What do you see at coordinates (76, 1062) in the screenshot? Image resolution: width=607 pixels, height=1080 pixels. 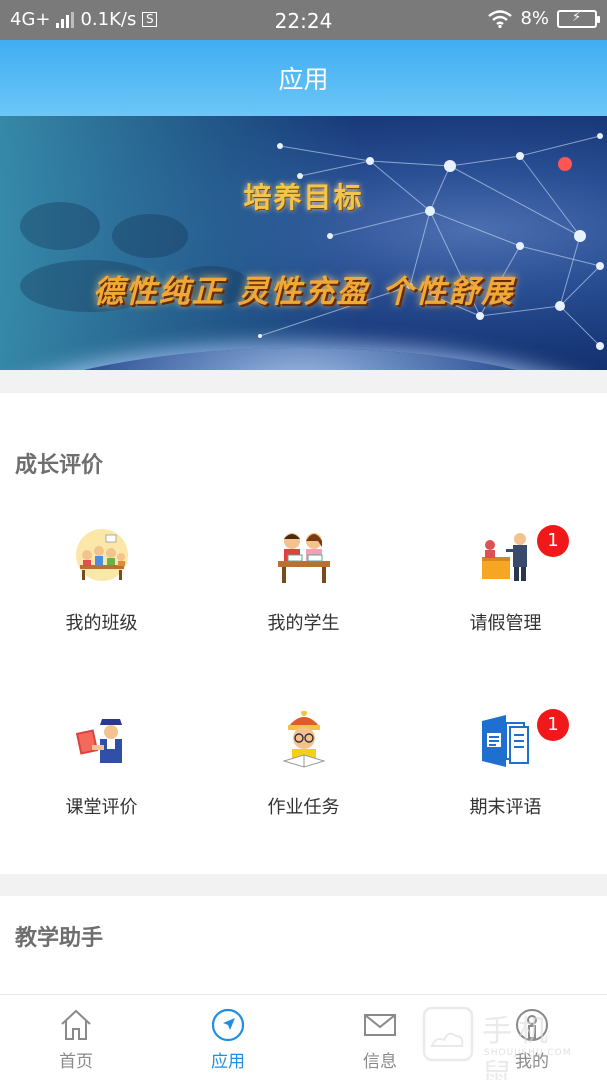 I see `tab-label: 首页` at bounding box center [76, 1062].